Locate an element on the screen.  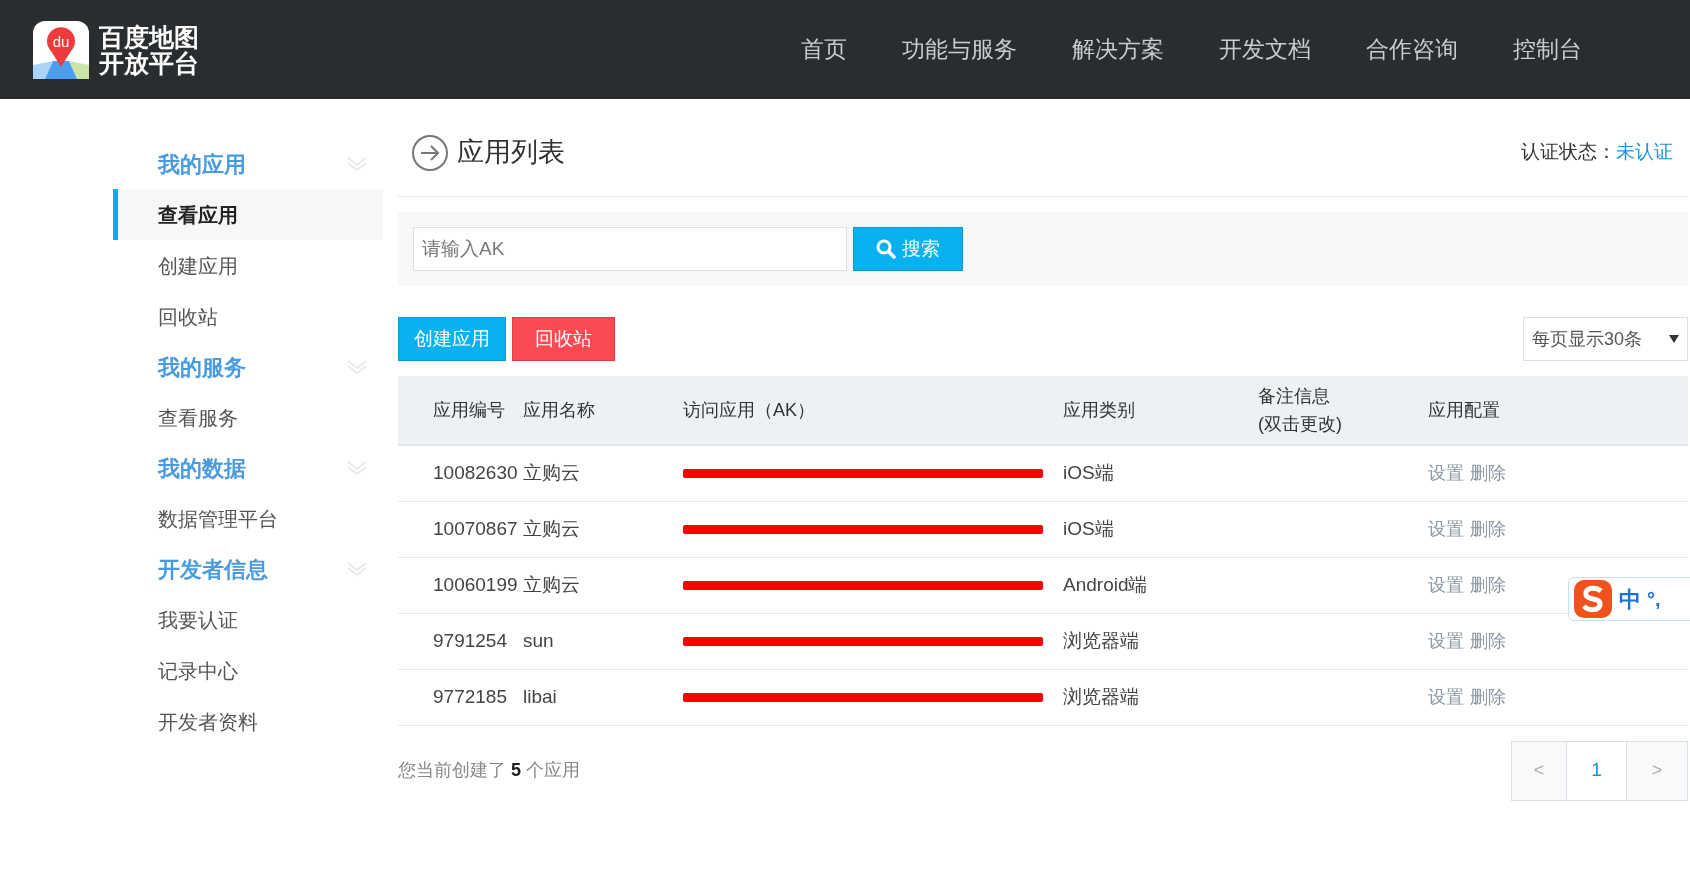
sidebar-item: 开发者资料 is located at coordinates (248, 721).